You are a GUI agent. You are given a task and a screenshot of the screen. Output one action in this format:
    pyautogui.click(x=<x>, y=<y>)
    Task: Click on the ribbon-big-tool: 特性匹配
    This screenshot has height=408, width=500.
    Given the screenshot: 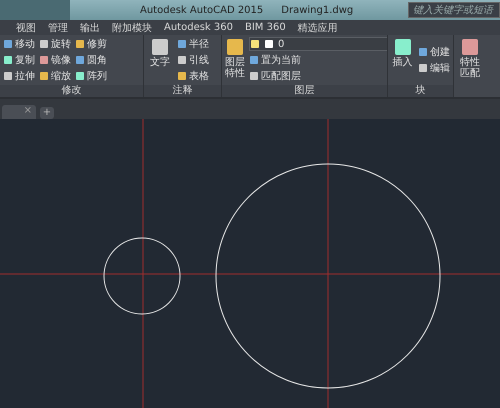 What is the action you would take?
    pyautogui.click(x=470, y=66)
    